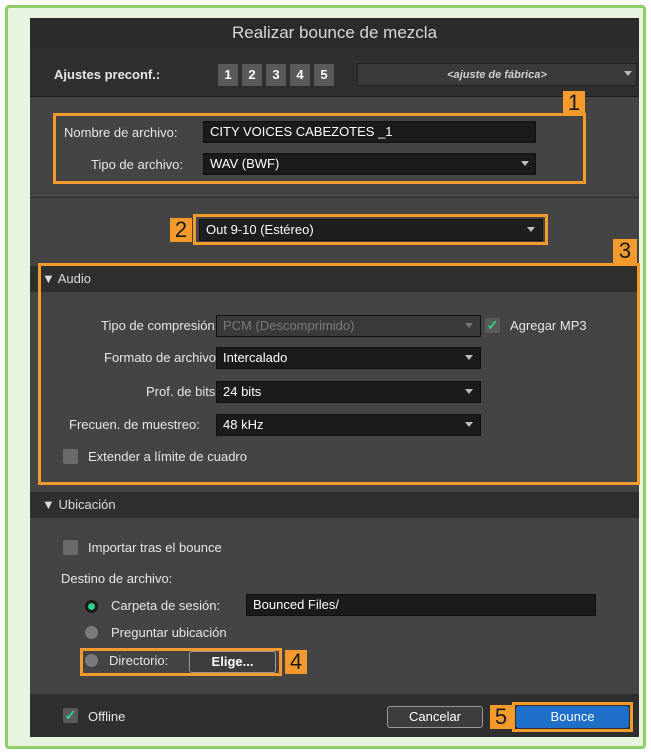 The height and width of the screenshot is (754, 651). What do you see at coordinates (70, 456) in the screenshot?
I see `extend-frame-checkbox` at bounding box center [70, 456].